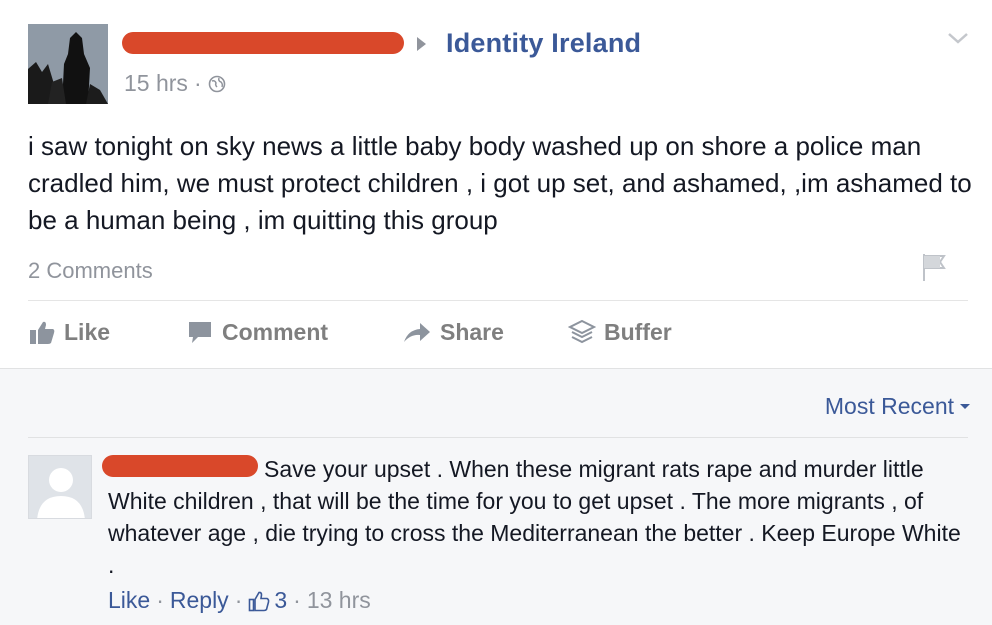 The image size is (992, 625). I want to click on like-button: Like, so click(69, 332).